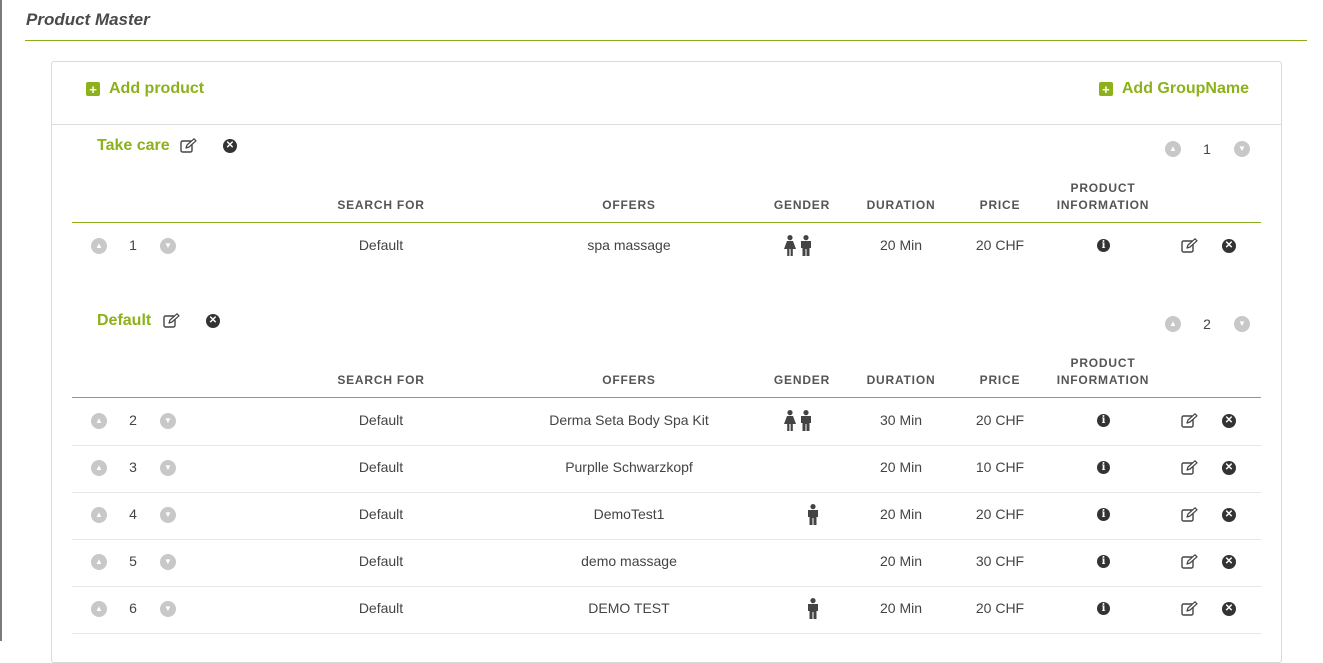  Describe the element at coordinates (133, 467) in the screenshot. I see `row-order: 3` at that location.